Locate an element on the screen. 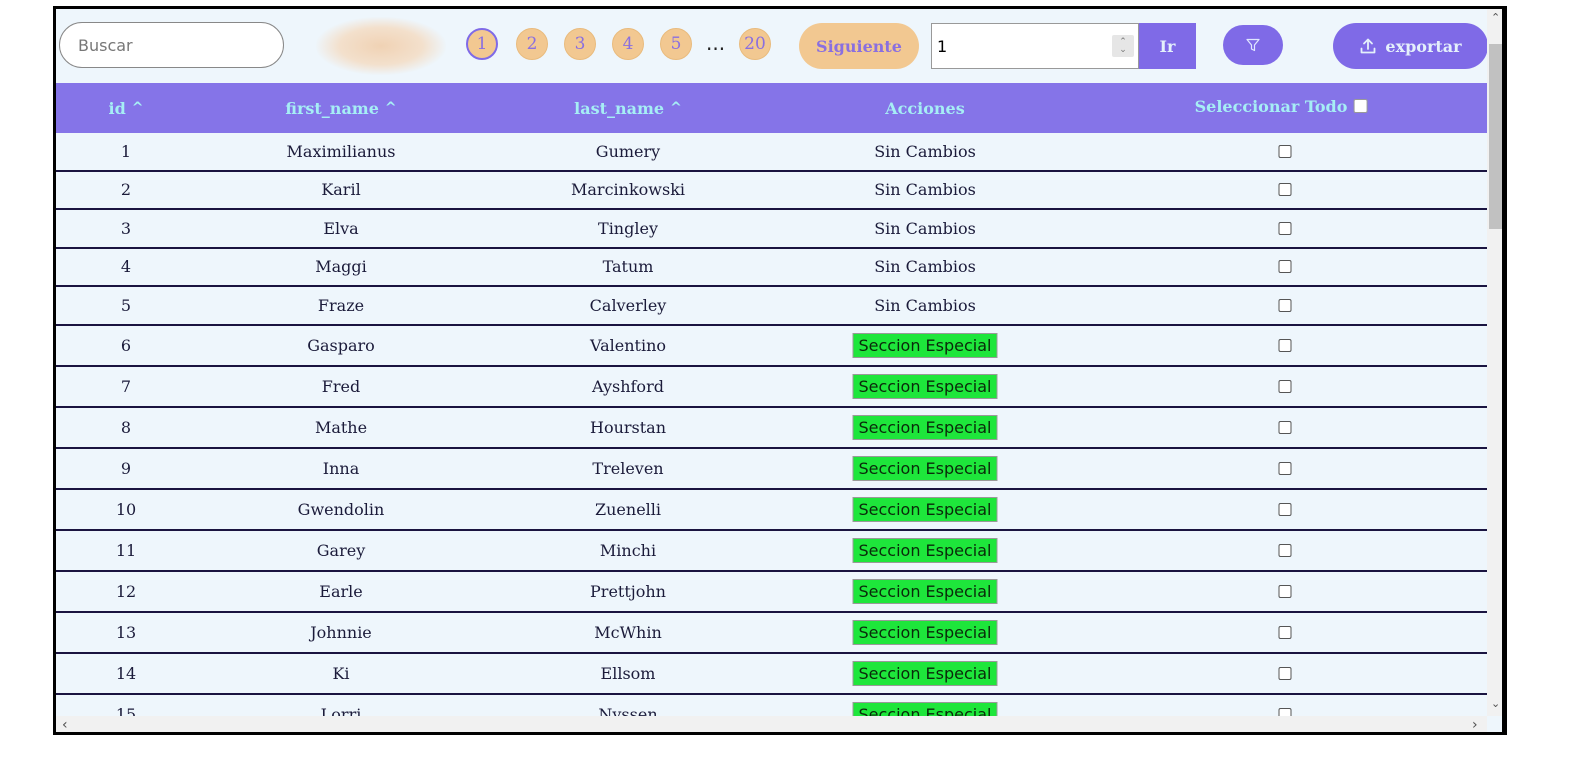 Image resolution: width=1575 pixels, height=761 pixels. go-button: Ir is located at coordinates (1167, 46).